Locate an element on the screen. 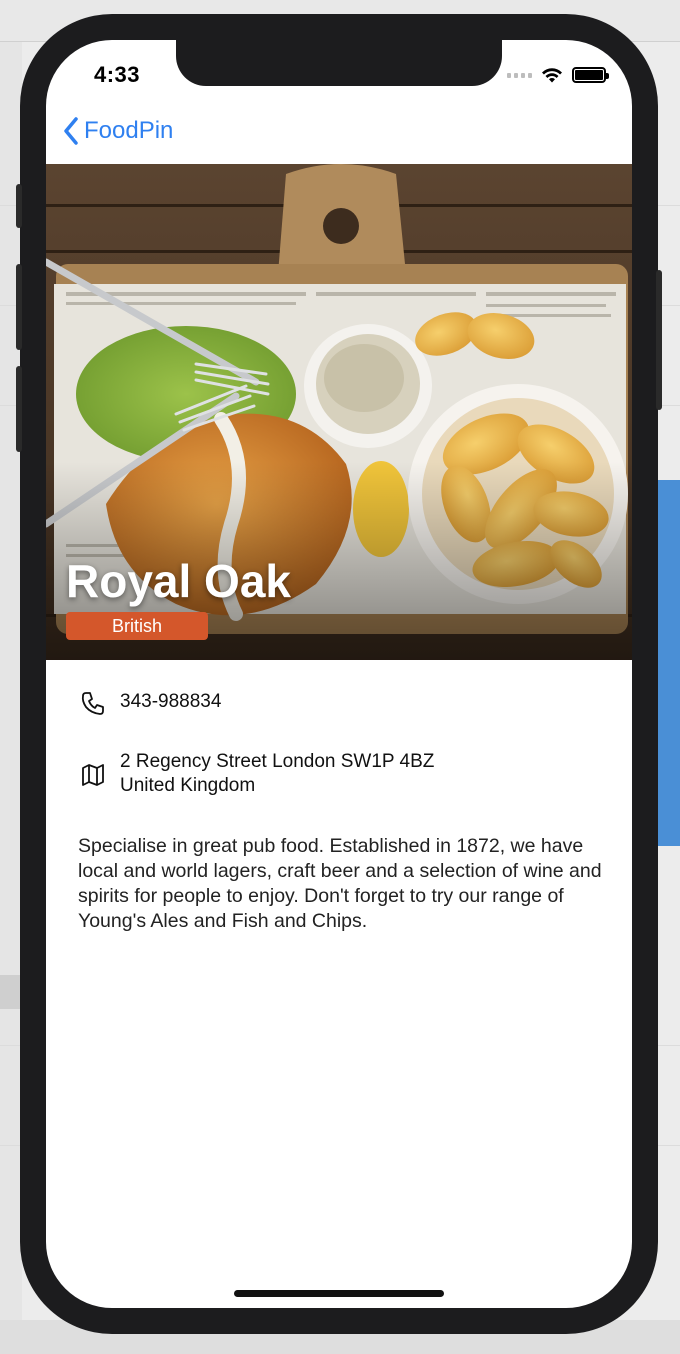  phone-number: 343-988834 is located at coordinates (171, 701).